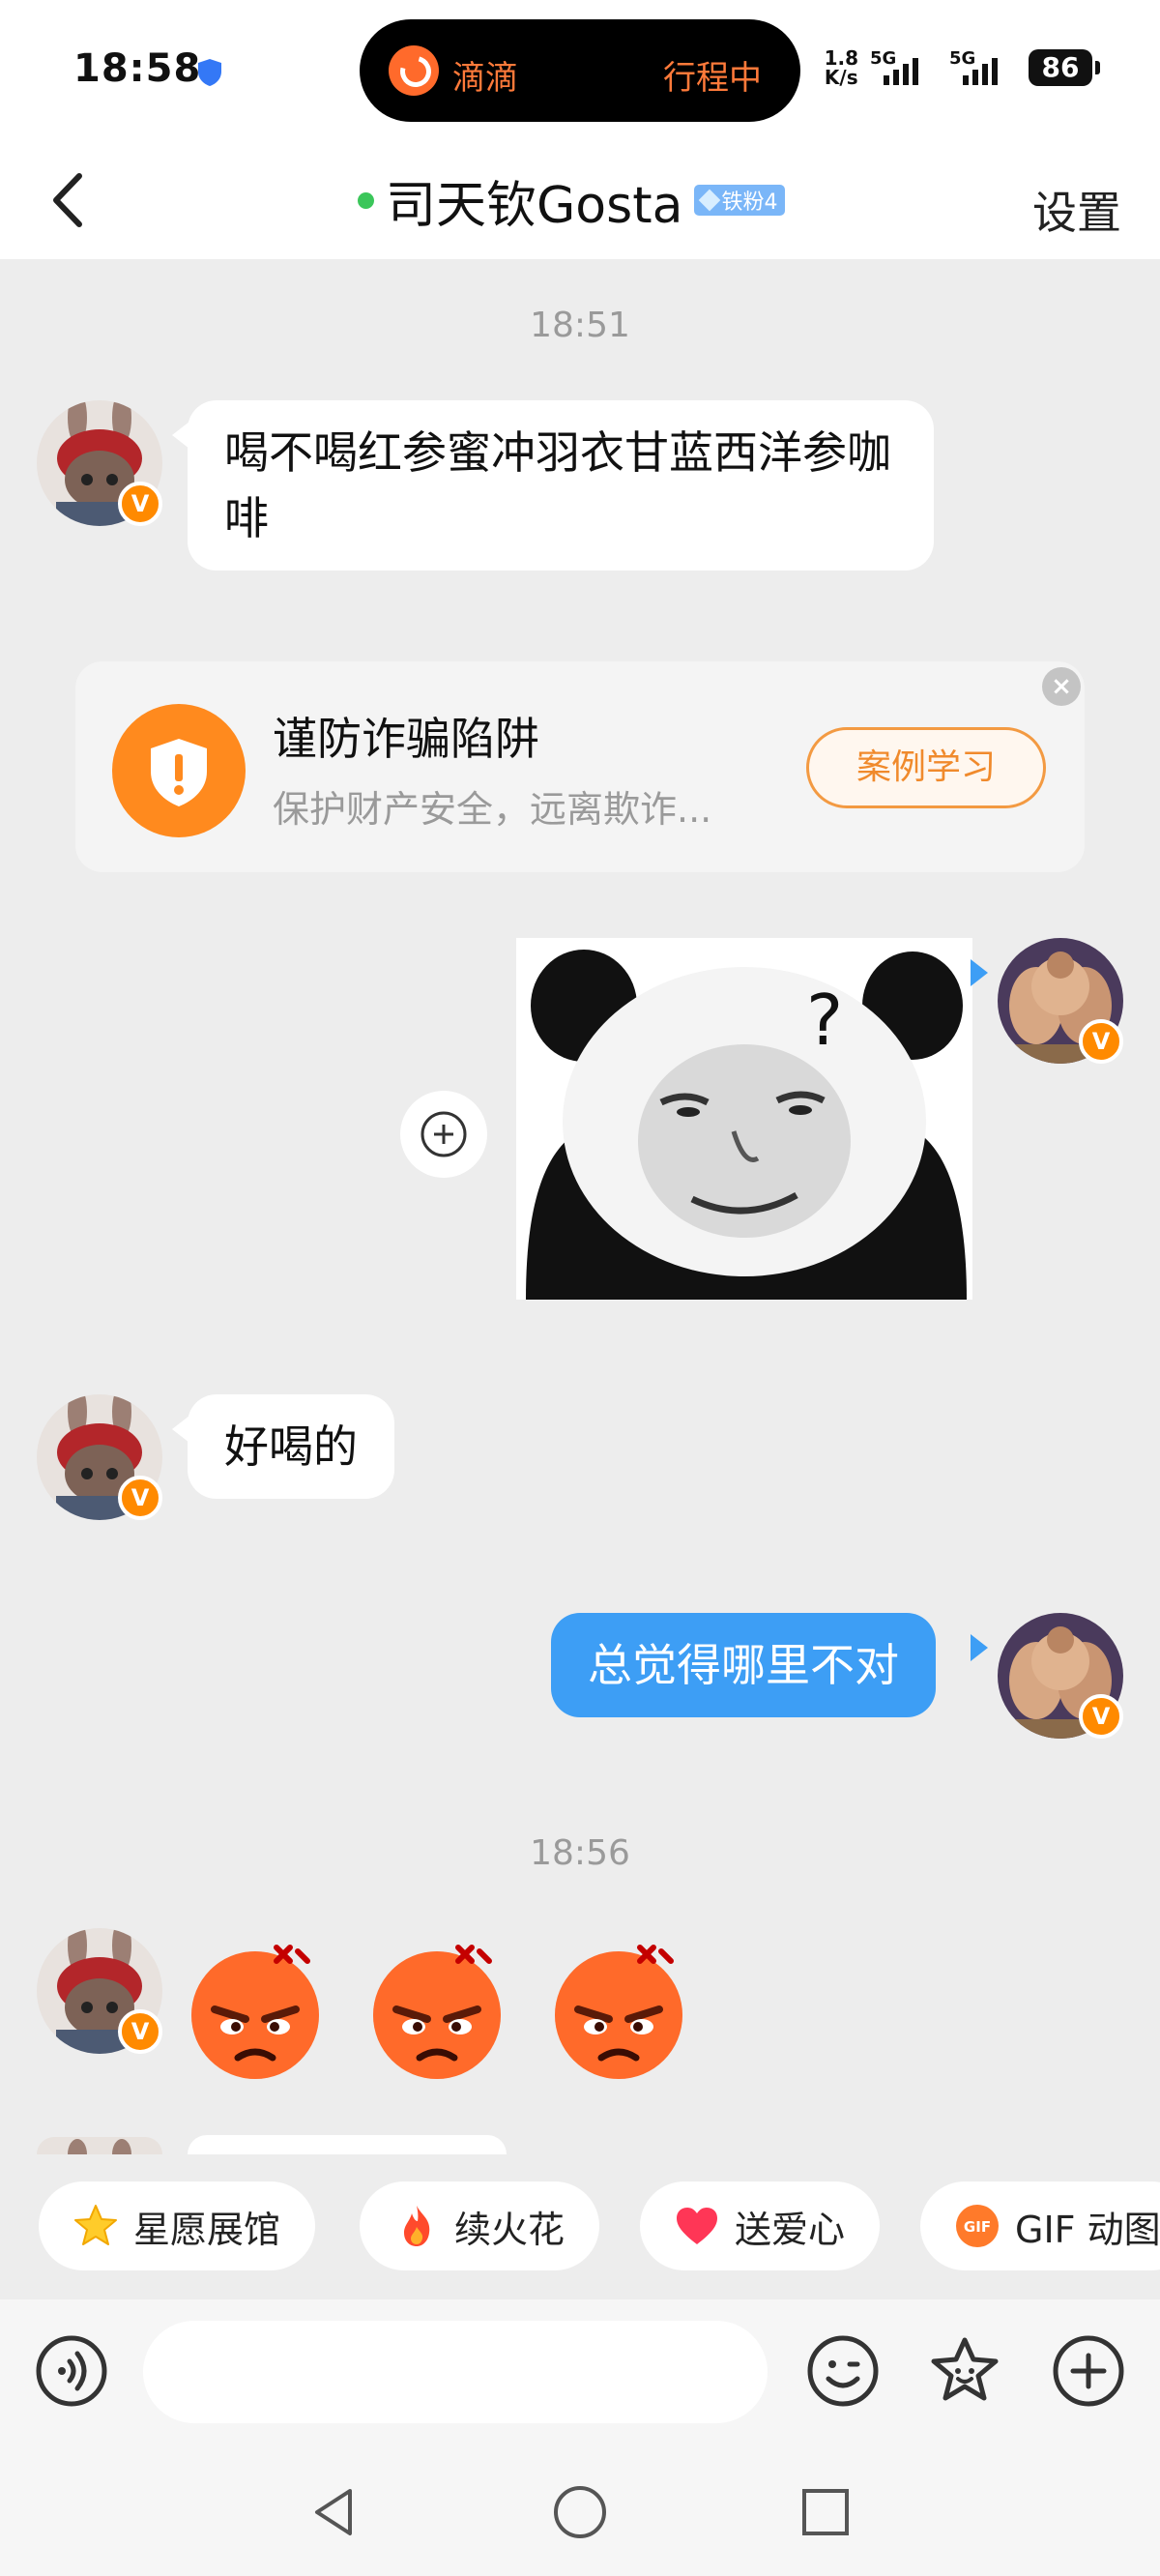 Image resolution: width=1160 pixels, height=2576 pixels. I want to click on status-bar: 18:58 滴滴 行程中 1.8 K/s 5G 5G 86, so click(580, 72).